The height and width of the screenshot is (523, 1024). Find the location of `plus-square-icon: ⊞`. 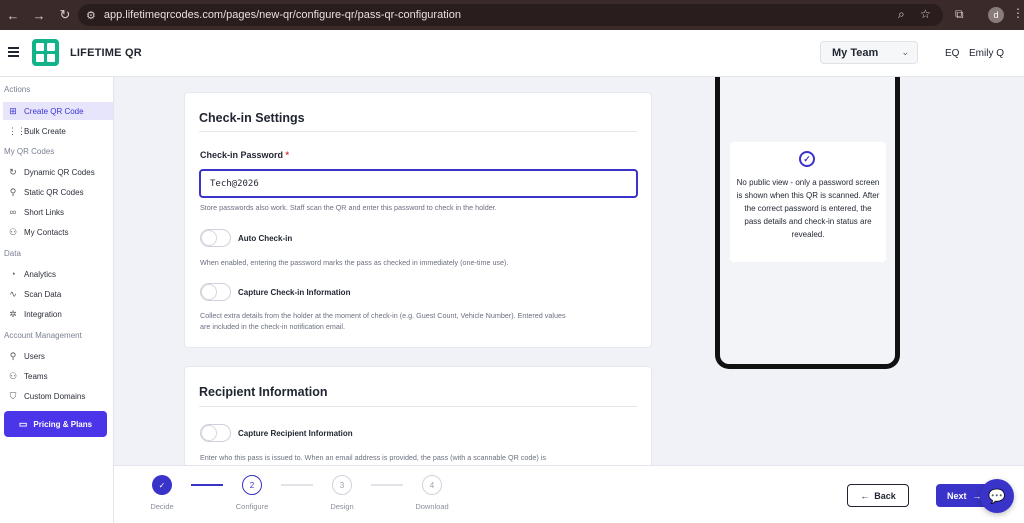

plus-square-icon: ⊞ is located at coordinates (13, 110).